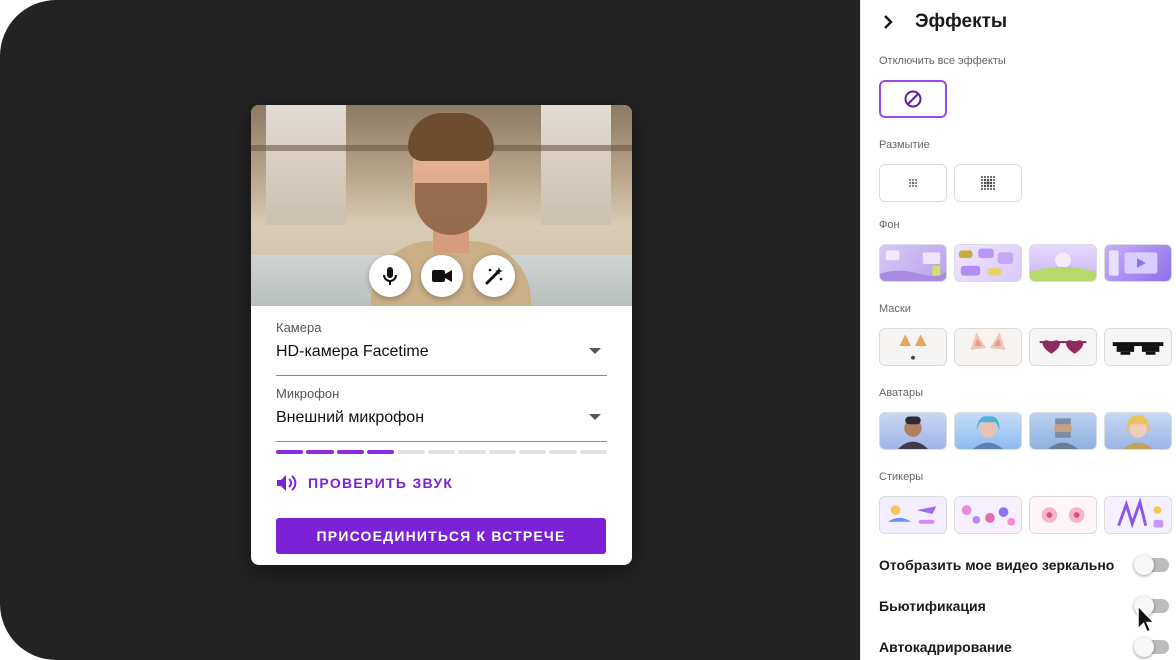 This screenshot has height=660, width=1176. I want to click on microphone-label: Микрофон, so click(308, 393).